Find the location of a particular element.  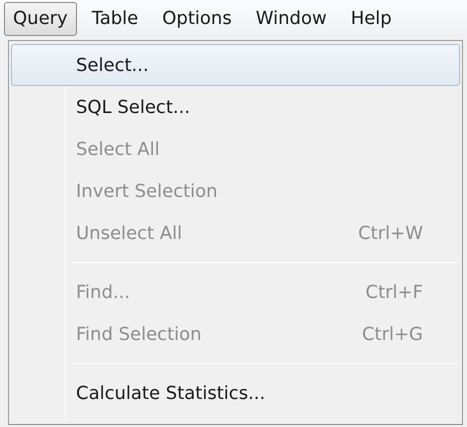

menu-title: Query is located at coordinates (40, 19).